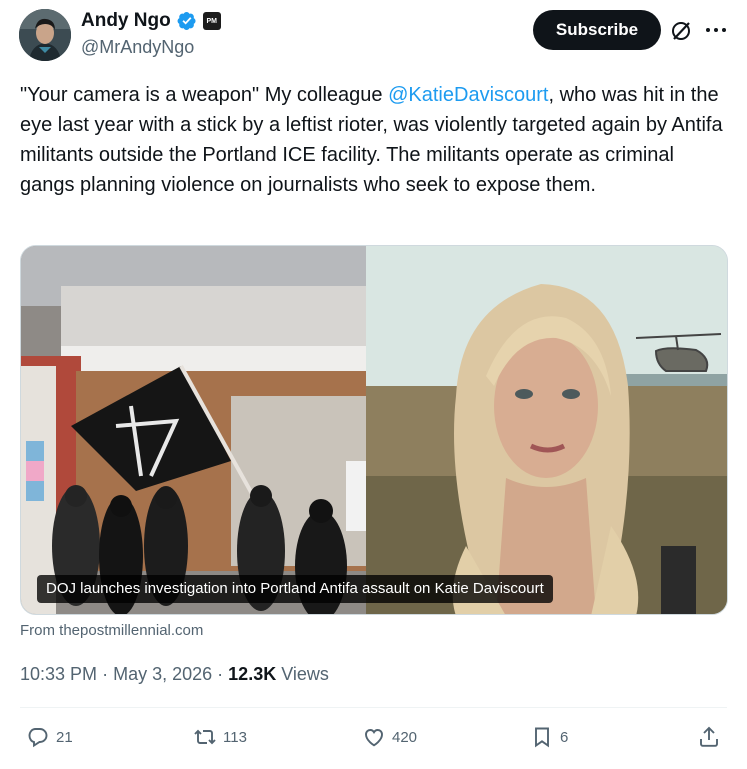 The width and height of the screenshot is (747, 769). Describe the element at coordinates (564, 737) in the screenshot. I see `bookmark-count: 6` at that location.